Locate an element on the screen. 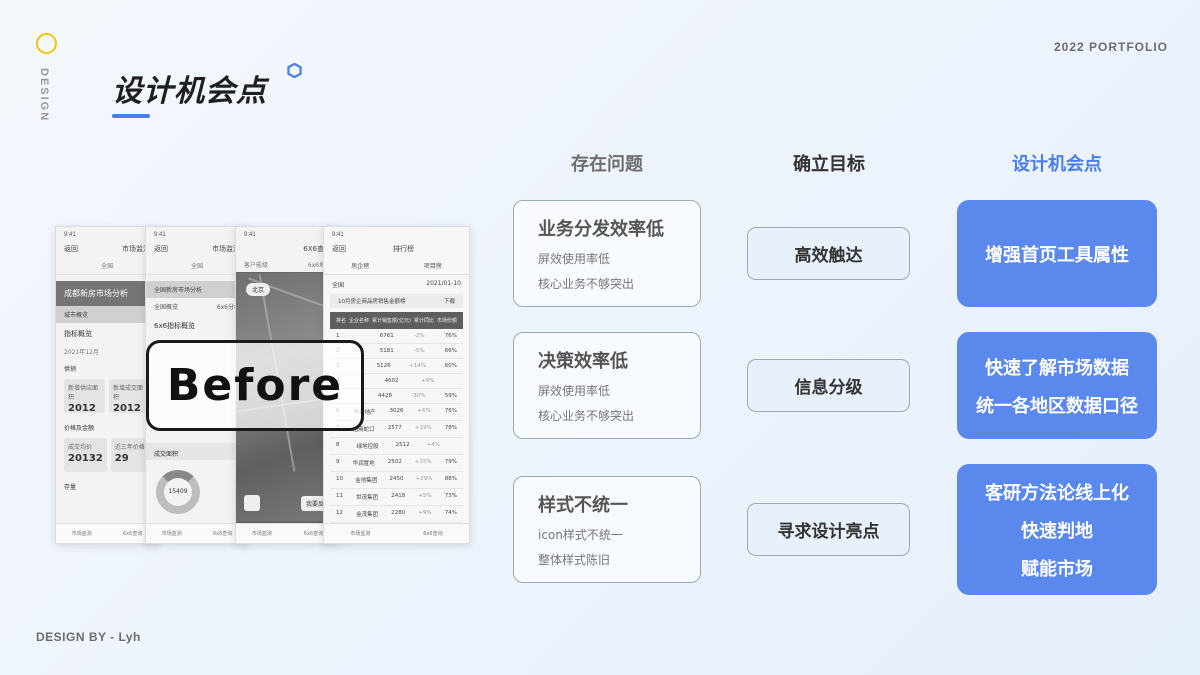 This screenshot has width=1200, height=675. problem-card: 业务分发效率低 屏效使用率低 核心业务不够突出 is located at coordinates (607, 253).